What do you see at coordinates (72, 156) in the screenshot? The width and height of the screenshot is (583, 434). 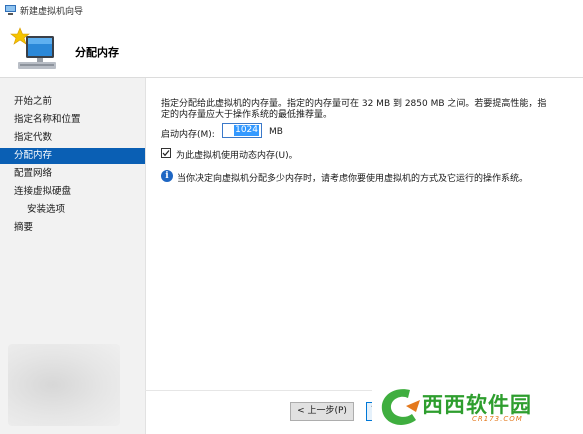 I see `nav-item-assign-memory: 分配内存` at bounding box center [72, 156].